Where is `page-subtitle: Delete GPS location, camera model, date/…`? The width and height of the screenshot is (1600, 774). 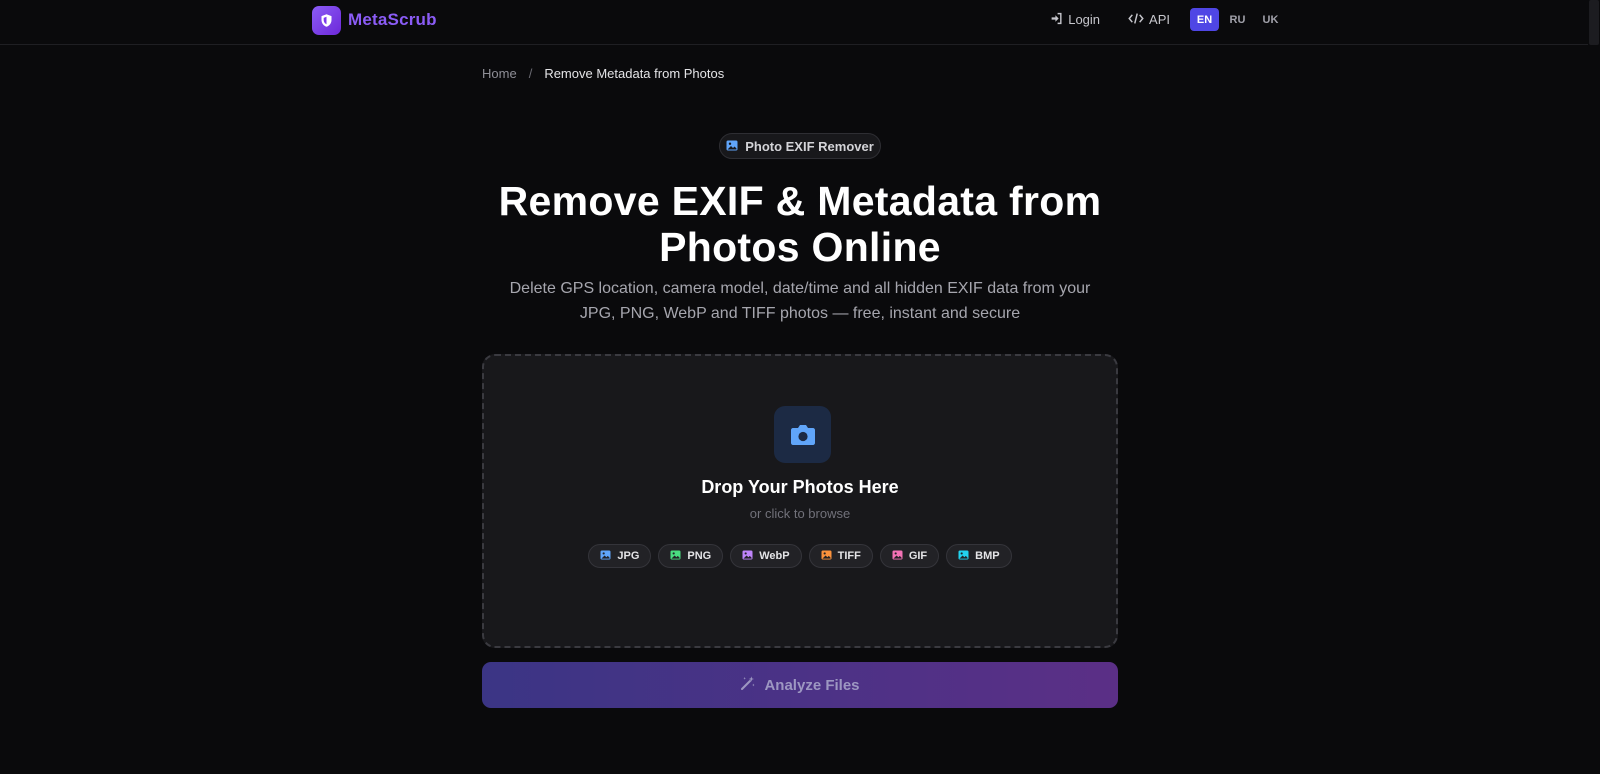 page-subtitle: Delete GPS location, camera model, date/… is located at coordinates (800, 301).